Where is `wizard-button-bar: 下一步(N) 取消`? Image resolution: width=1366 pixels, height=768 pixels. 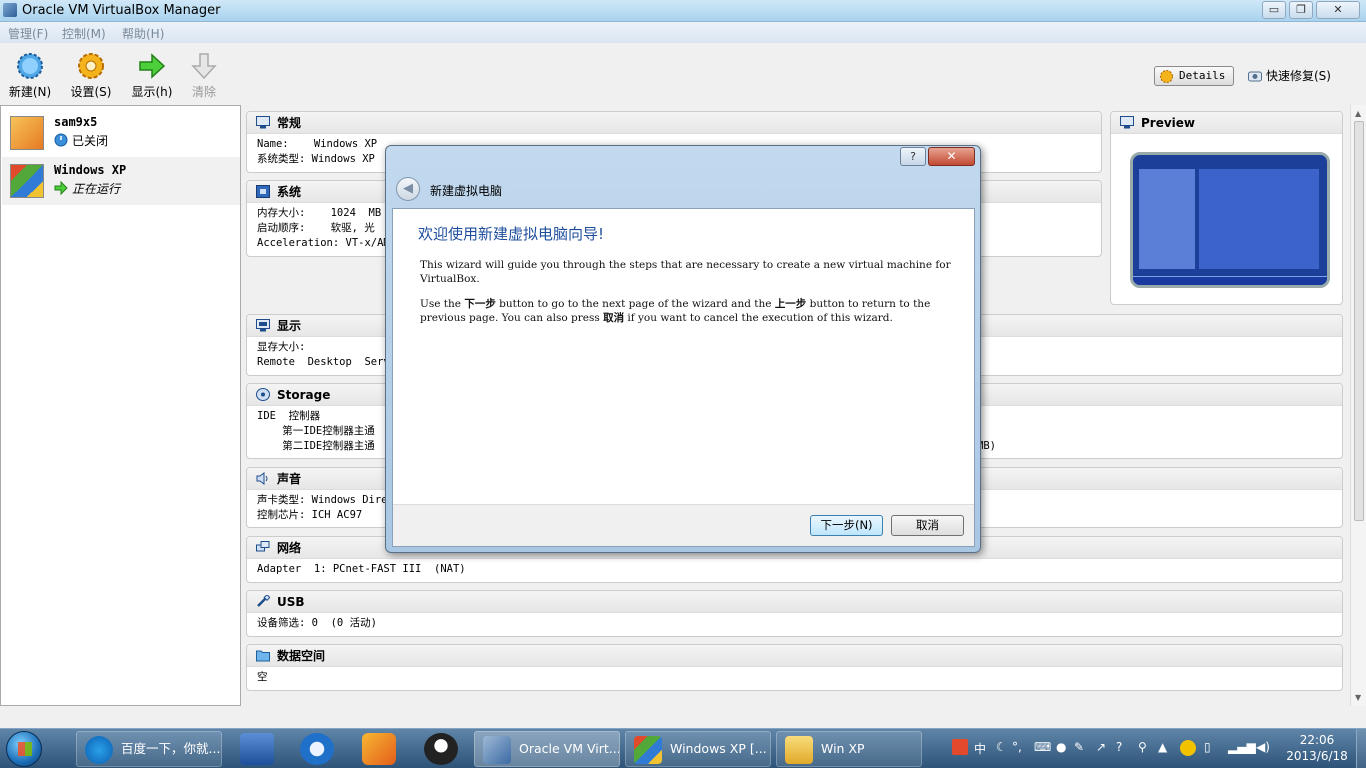
wizard-button-bar: 下一步(N) 取消 is located at coordinates (683, 525).